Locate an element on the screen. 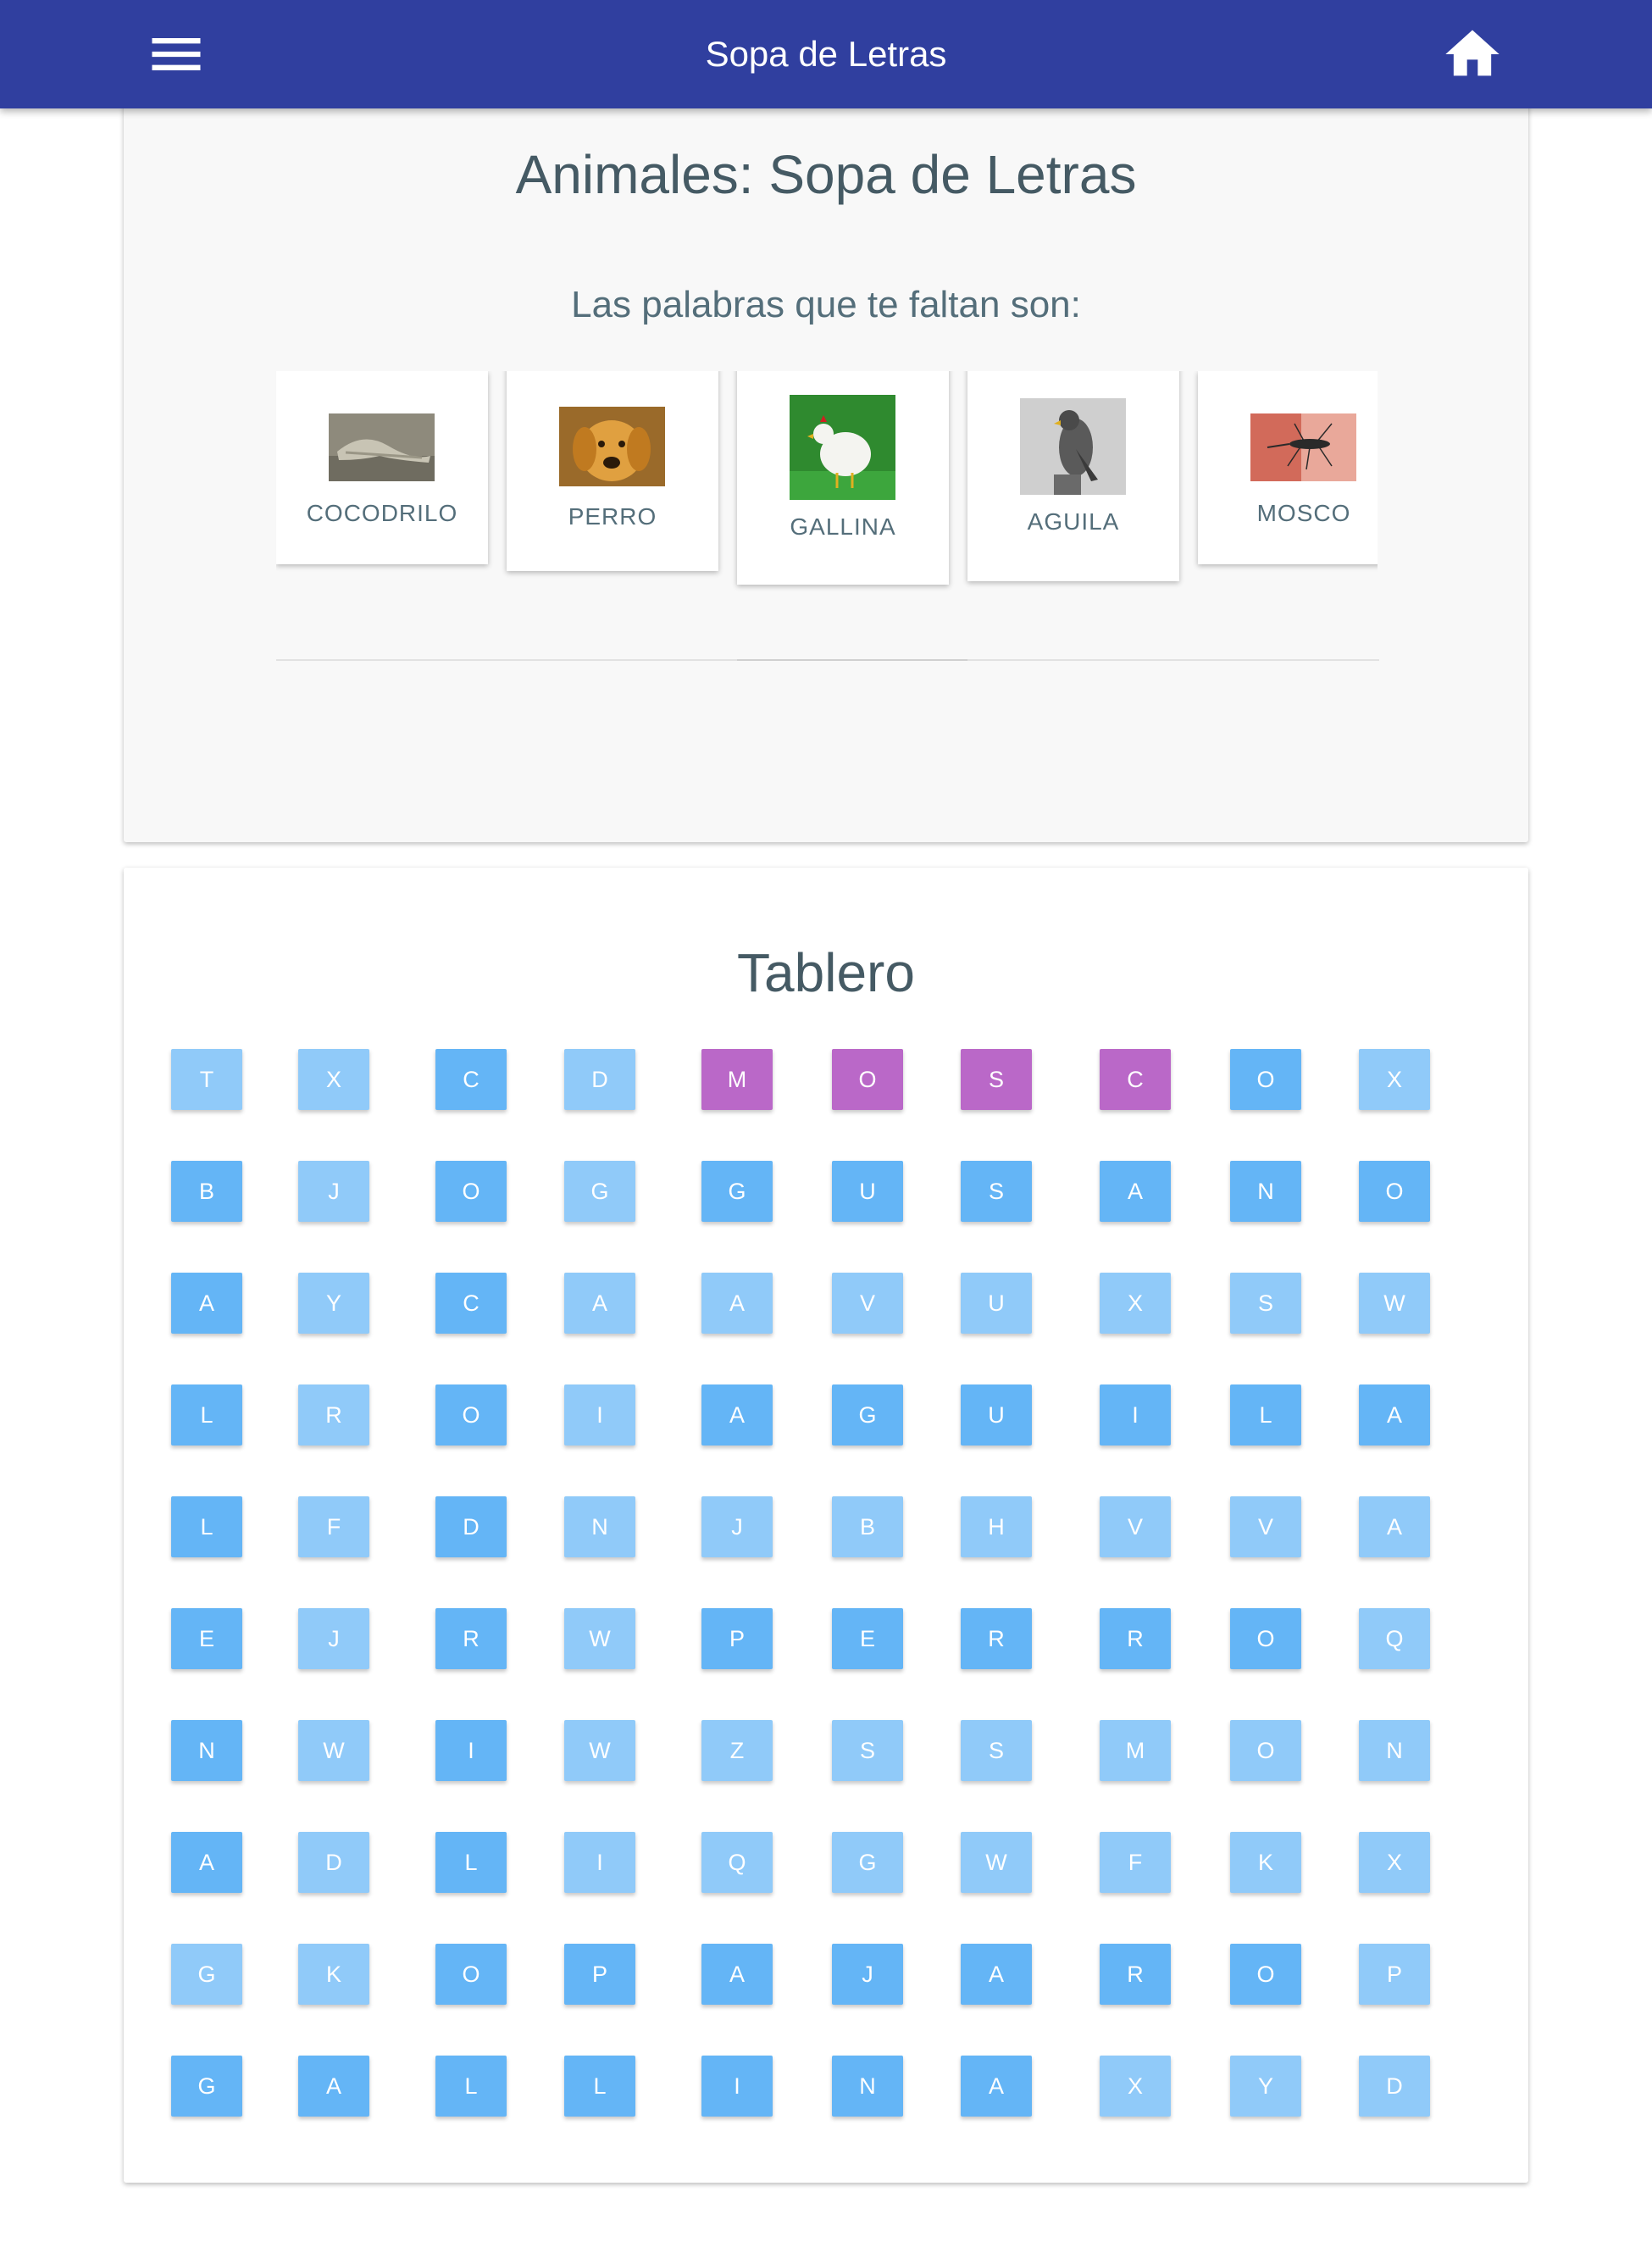 This screenshot has width=1652, height=2264. carousel-scroll-thumb is located at coordinates (852, 660).